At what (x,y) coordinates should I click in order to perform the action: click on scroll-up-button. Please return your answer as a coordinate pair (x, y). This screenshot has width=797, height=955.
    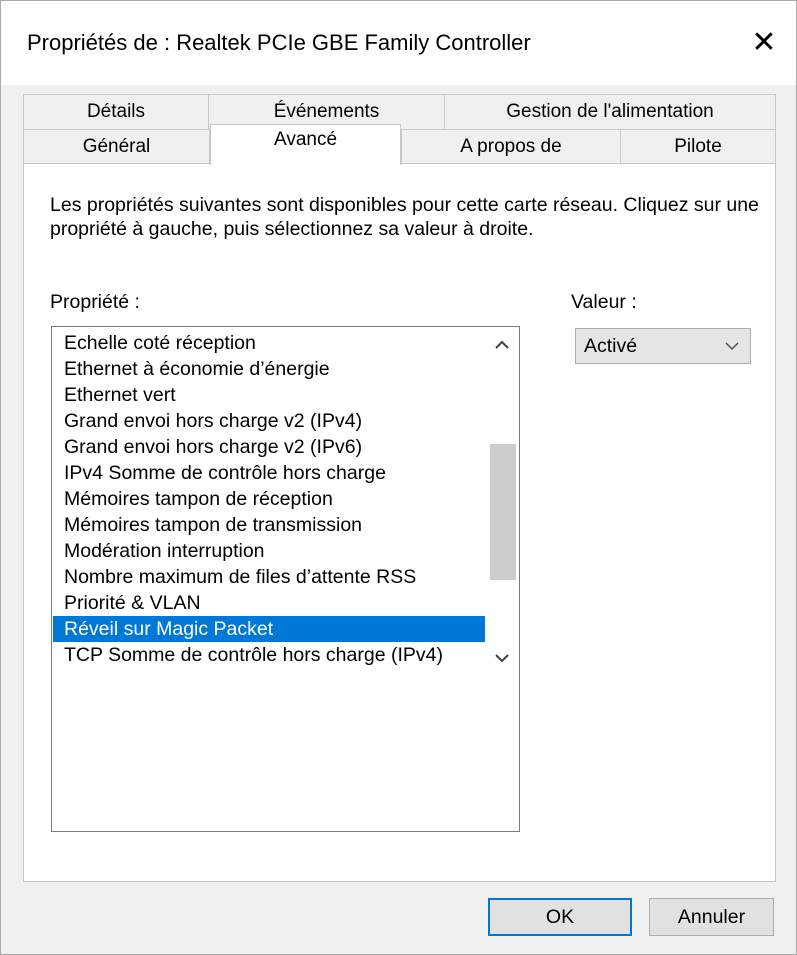
    Looking at the image, I should click on (502, 344).